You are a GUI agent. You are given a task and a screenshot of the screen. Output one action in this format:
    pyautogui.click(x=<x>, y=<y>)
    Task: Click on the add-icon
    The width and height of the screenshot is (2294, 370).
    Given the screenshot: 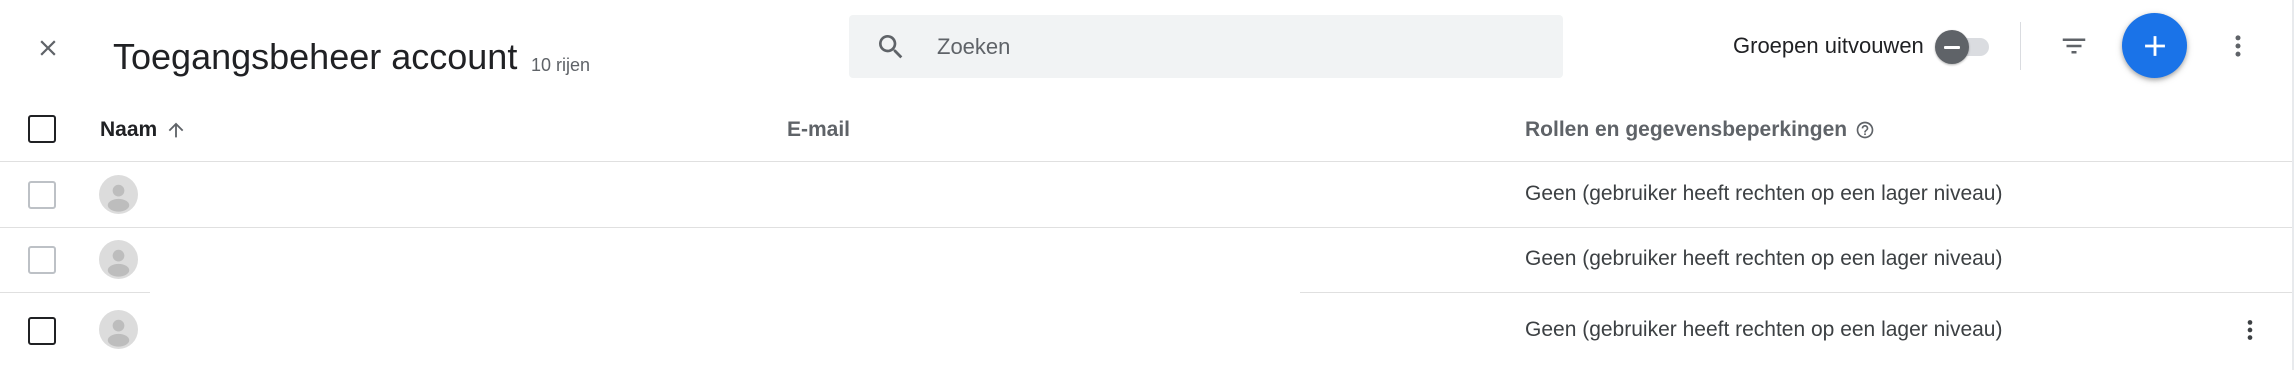 What is the action you would take?
    pyautogui.click(x=2154, y=45)
    